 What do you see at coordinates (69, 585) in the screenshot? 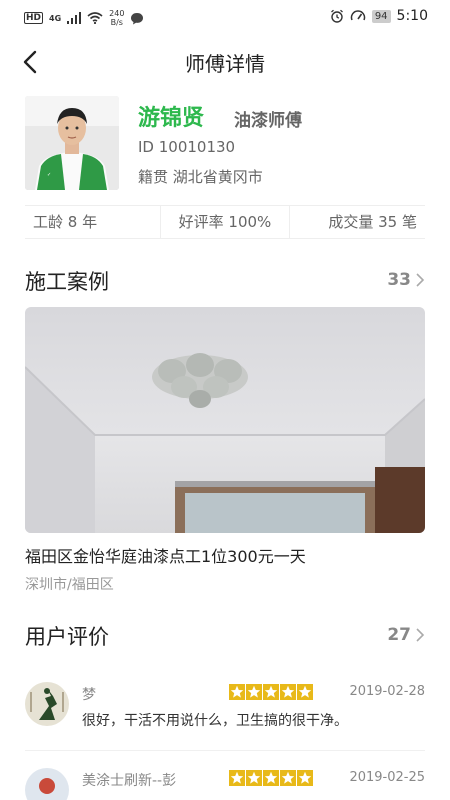
I see `case-location: 深圳市/福田区` at bounding box center [69, 585].